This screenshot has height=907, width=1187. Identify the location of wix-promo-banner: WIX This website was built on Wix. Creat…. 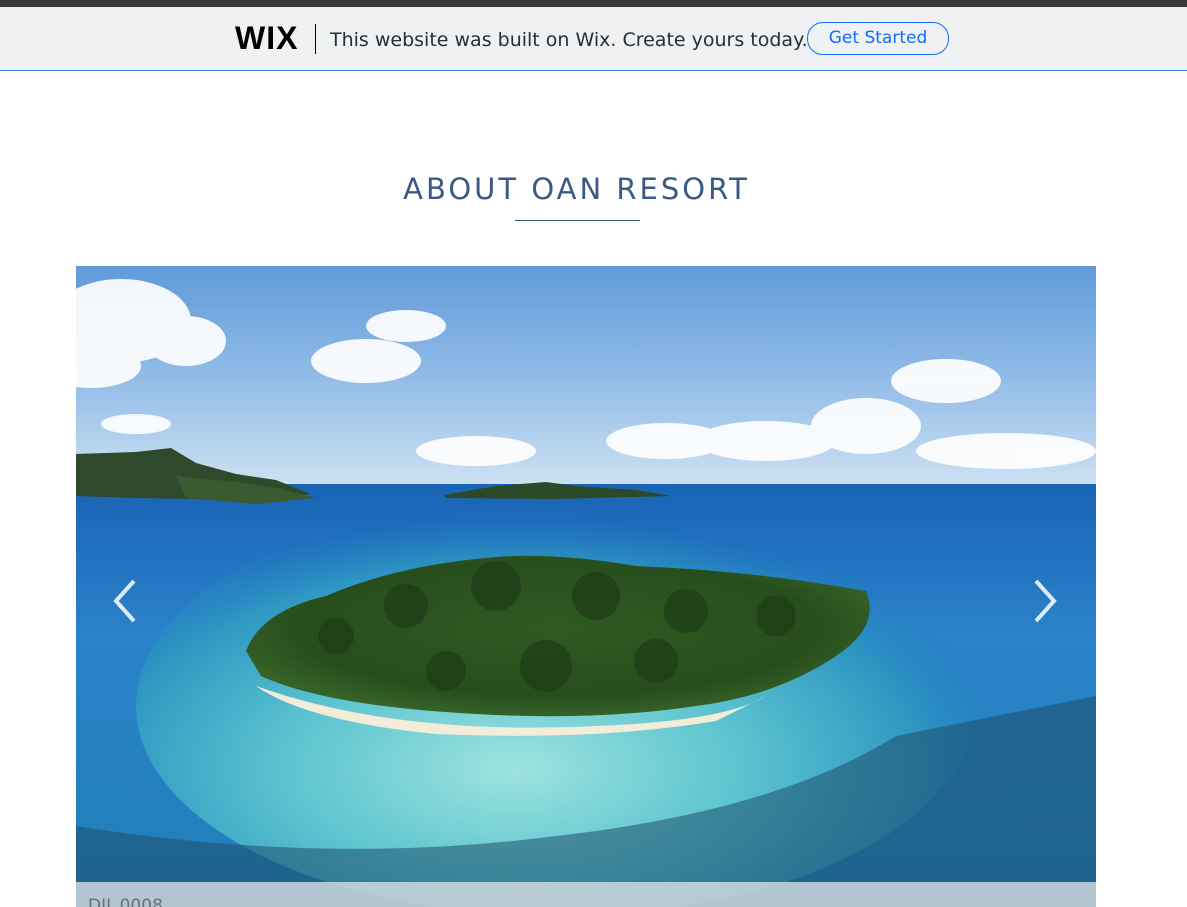
(593, 39).